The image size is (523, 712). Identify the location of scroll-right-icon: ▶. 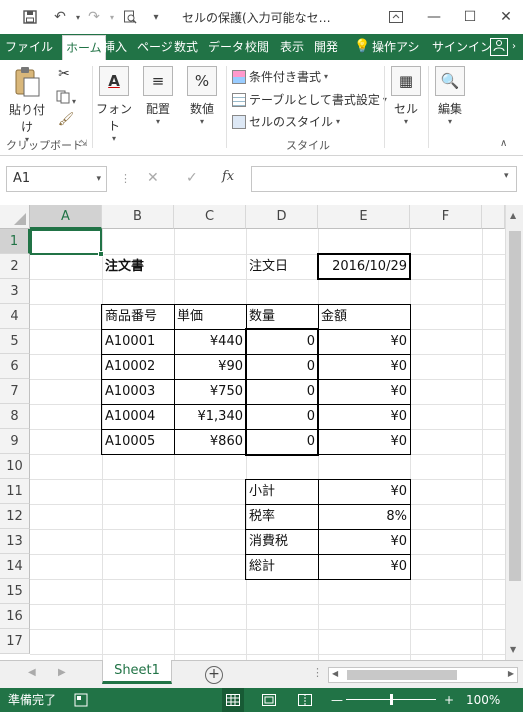
(511, 673).